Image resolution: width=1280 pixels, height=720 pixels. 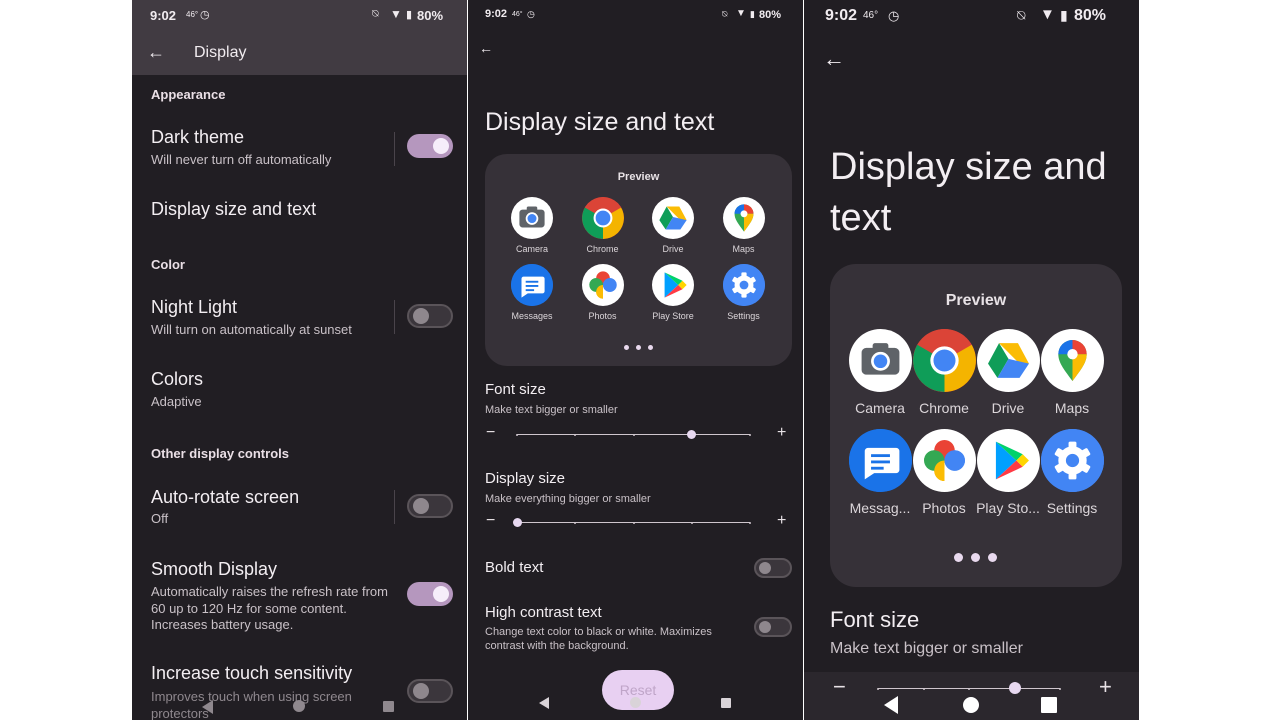 I want to click on camera-icon, so click(x=532, y=218).